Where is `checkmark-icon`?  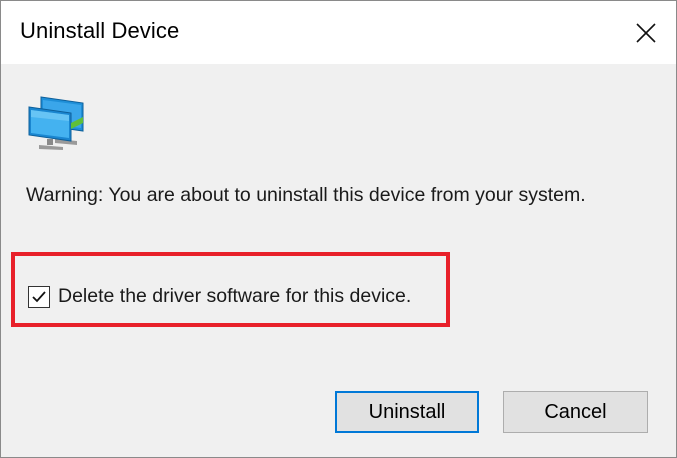
checkmark-icon is located at coordinates (39, 296).